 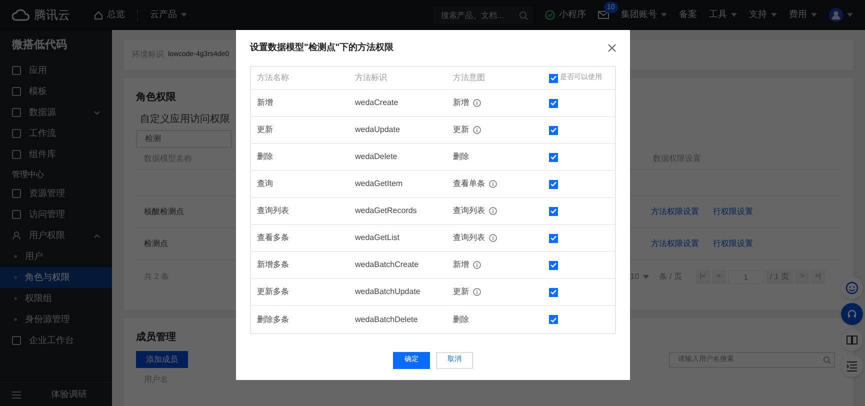 I want to click on filter-tab: 检测, so click(x=184, y=139).